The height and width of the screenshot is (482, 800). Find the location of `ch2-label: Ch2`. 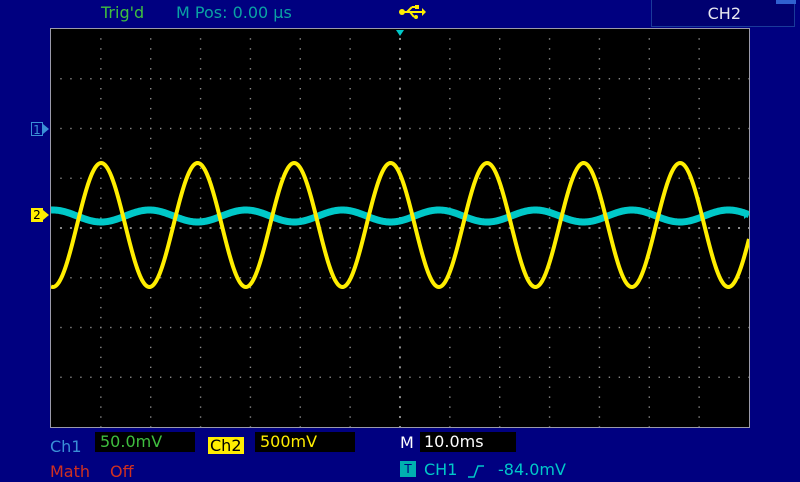

ch2-label: Ch2 is located at coordinates (226, 445).